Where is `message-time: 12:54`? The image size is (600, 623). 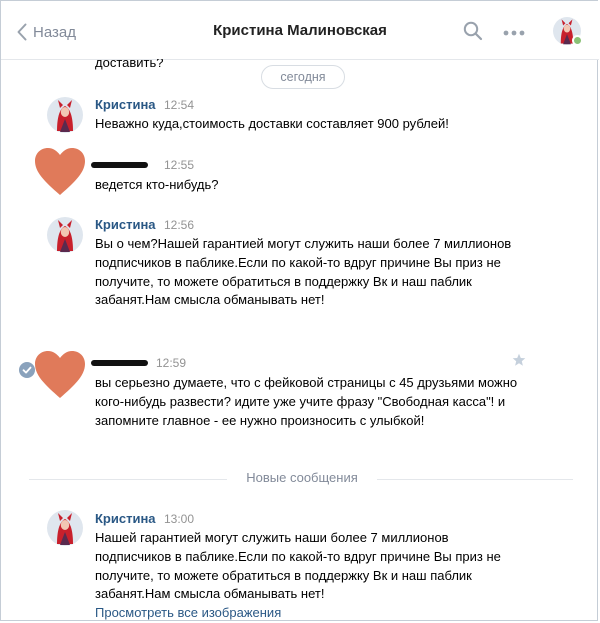
message-time: 12:54 is located at coordinates (179, 105).